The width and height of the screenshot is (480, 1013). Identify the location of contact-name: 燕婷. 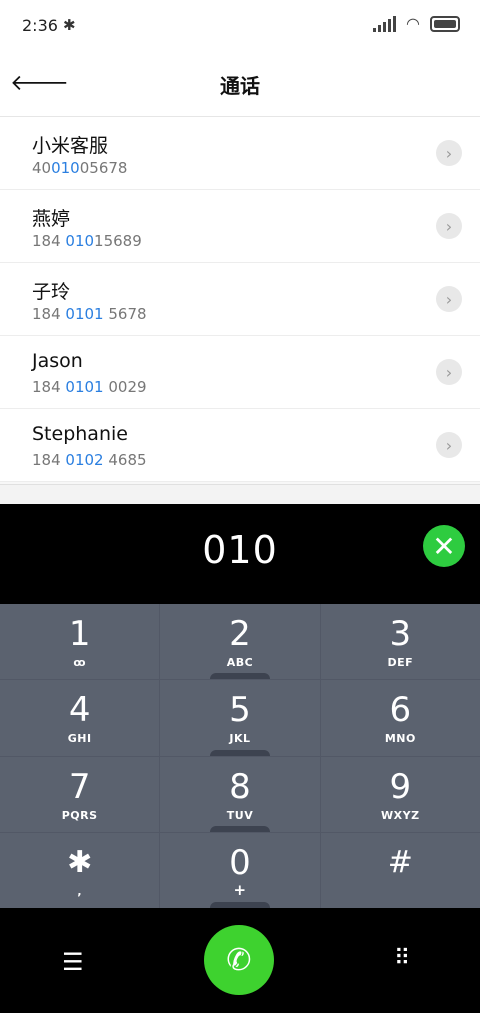
(51, 219).